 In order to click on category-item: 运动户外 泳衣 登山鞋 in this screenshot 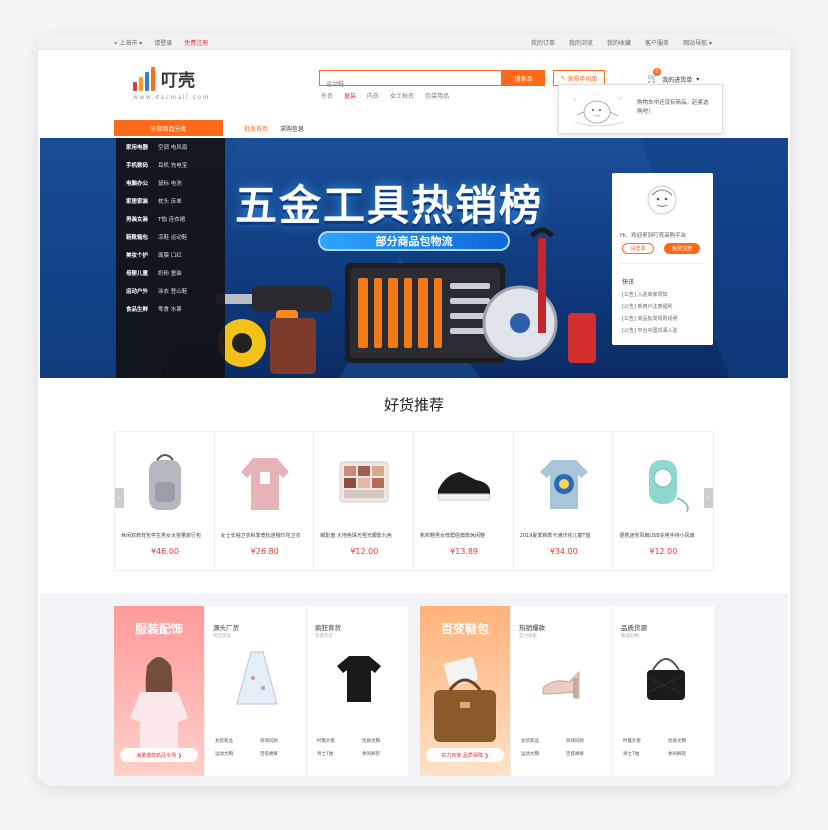, I will do `click(170, 291)`.